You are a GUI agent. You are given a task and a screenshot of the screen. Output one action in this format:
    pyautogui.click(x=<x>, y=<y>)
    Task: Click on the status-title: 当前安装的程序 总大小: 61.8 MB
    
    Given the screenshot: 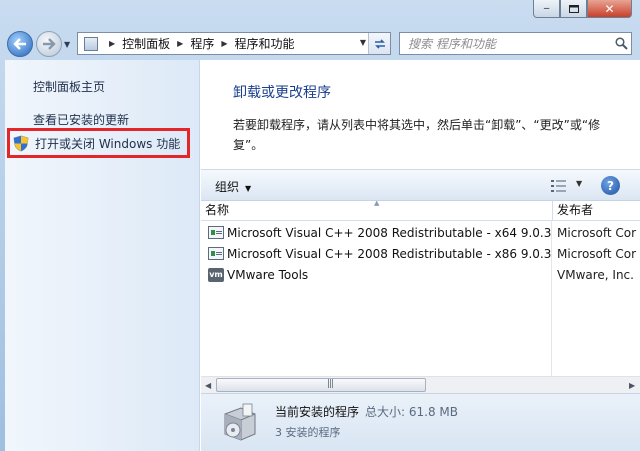 What is the action you would take?
    pyautogui.click(x=366, y=411)
    